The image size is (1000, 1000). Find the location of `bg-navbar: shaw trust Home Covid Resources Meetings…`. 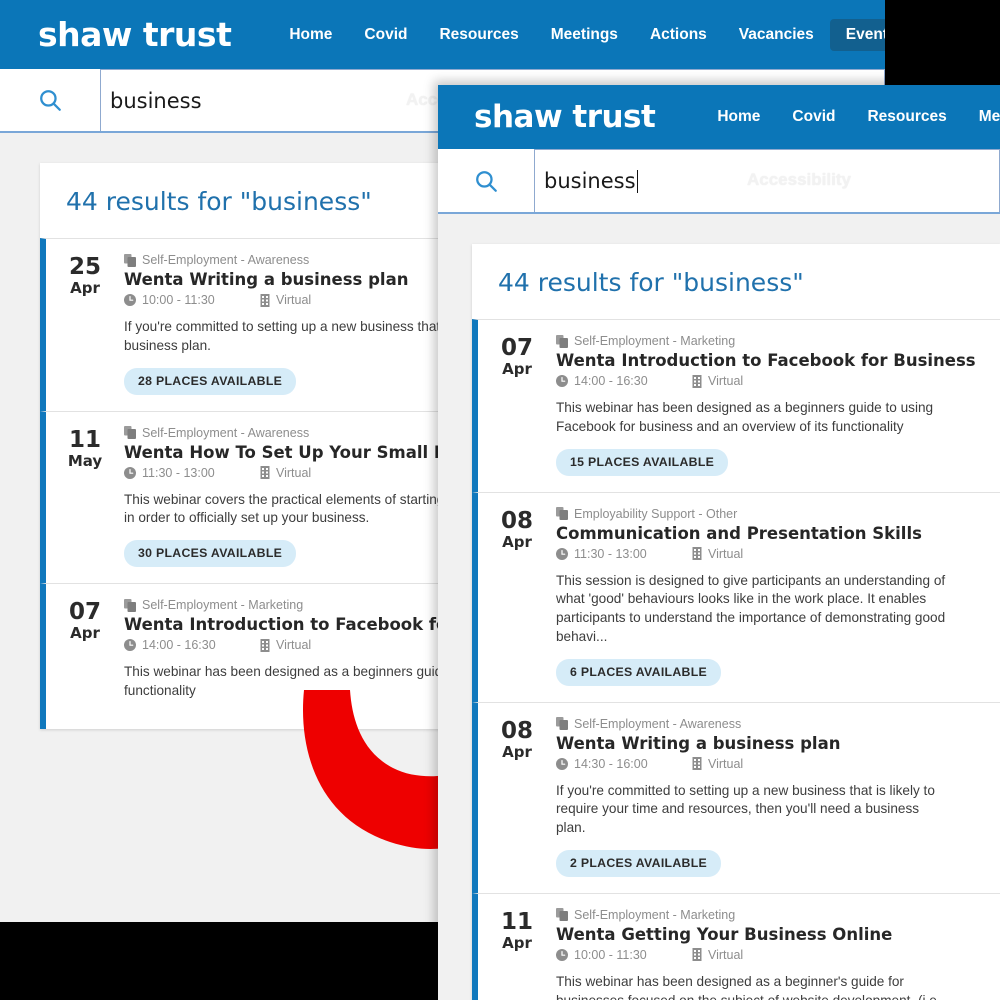

bg-navbar: shaw trust Home Covid Resources Meetings… is located at coordinates (442, 34).